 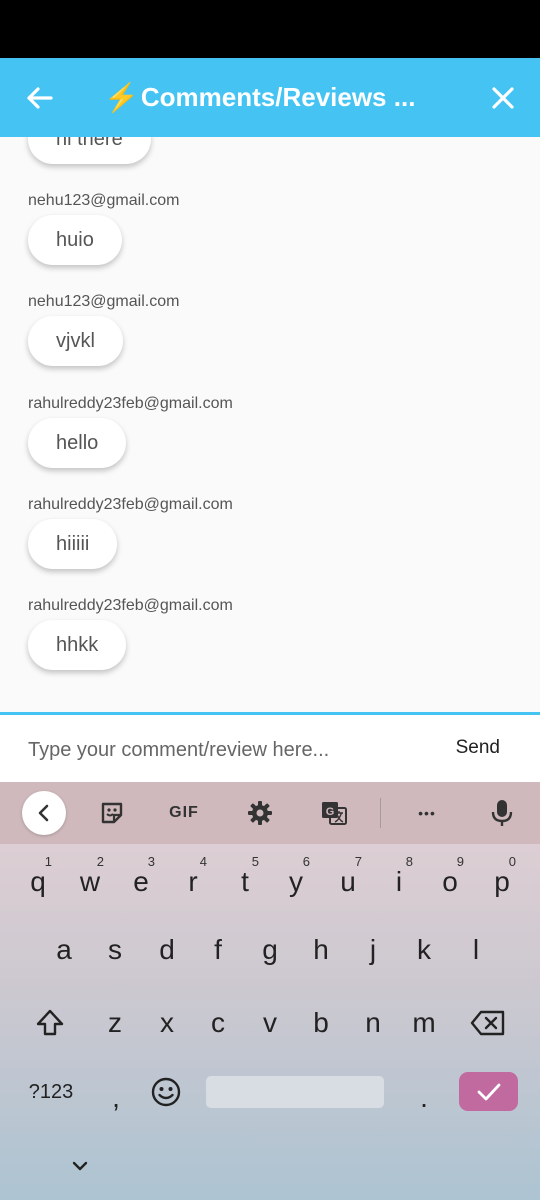 I want to click on key-o: o9, so click(x=450, y=882).